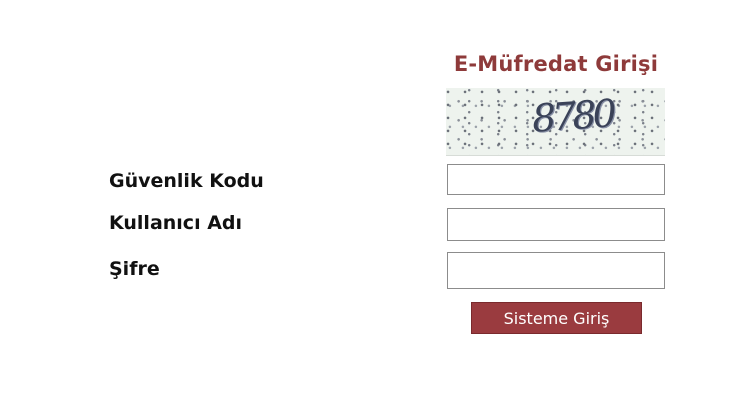 The width and height of the screenshot is (750, 420). I want to click on captcha-image: 8780, so click(555, 122).